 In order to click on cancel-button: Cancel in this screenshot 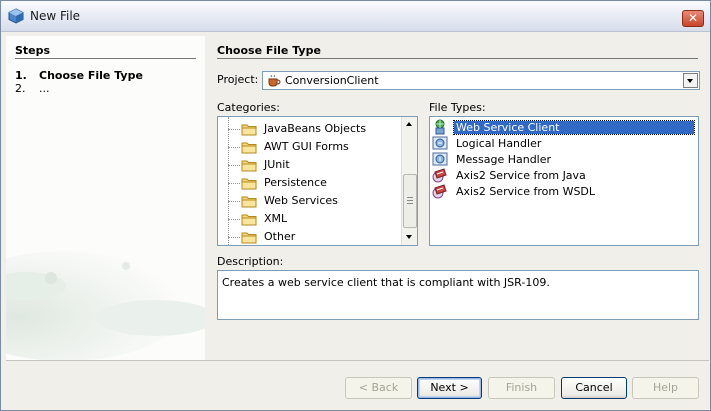, I will do `click(594, 388)`.